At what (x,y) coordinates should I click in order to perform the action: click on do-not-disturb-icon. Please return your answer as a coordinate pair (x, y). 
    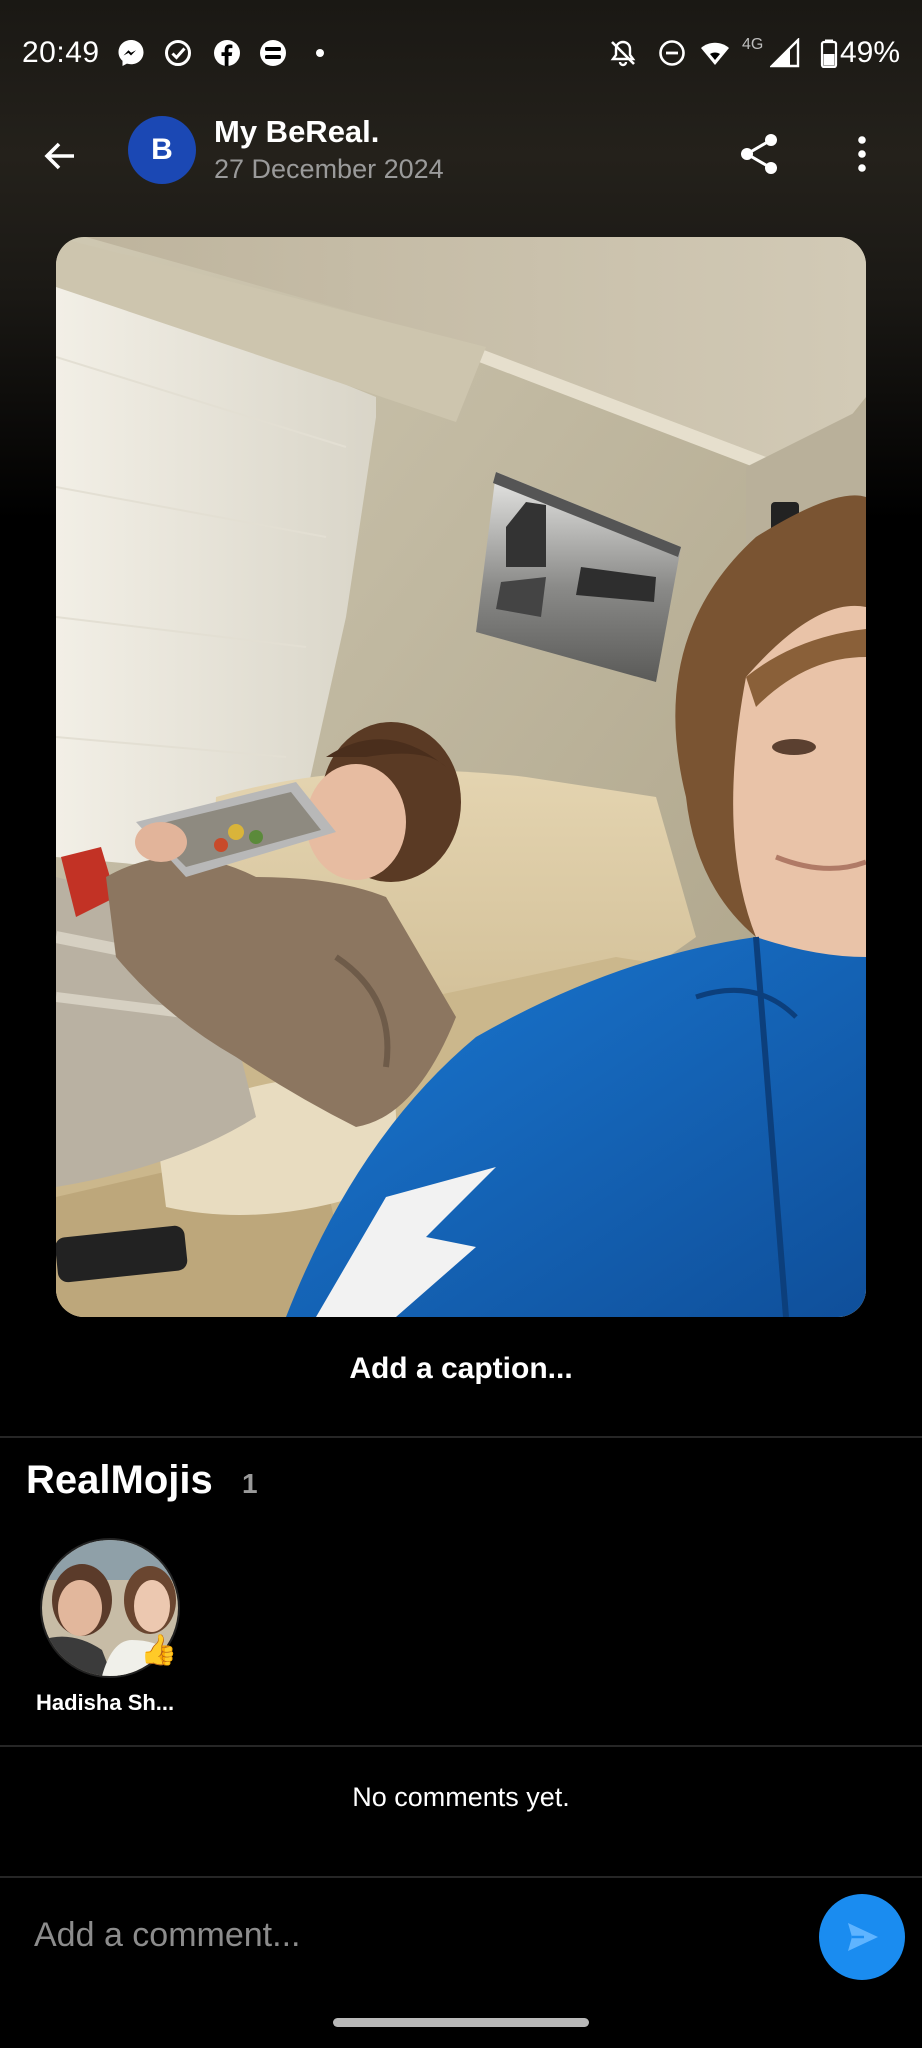
    Looking at the image, I should click on (672, 53).